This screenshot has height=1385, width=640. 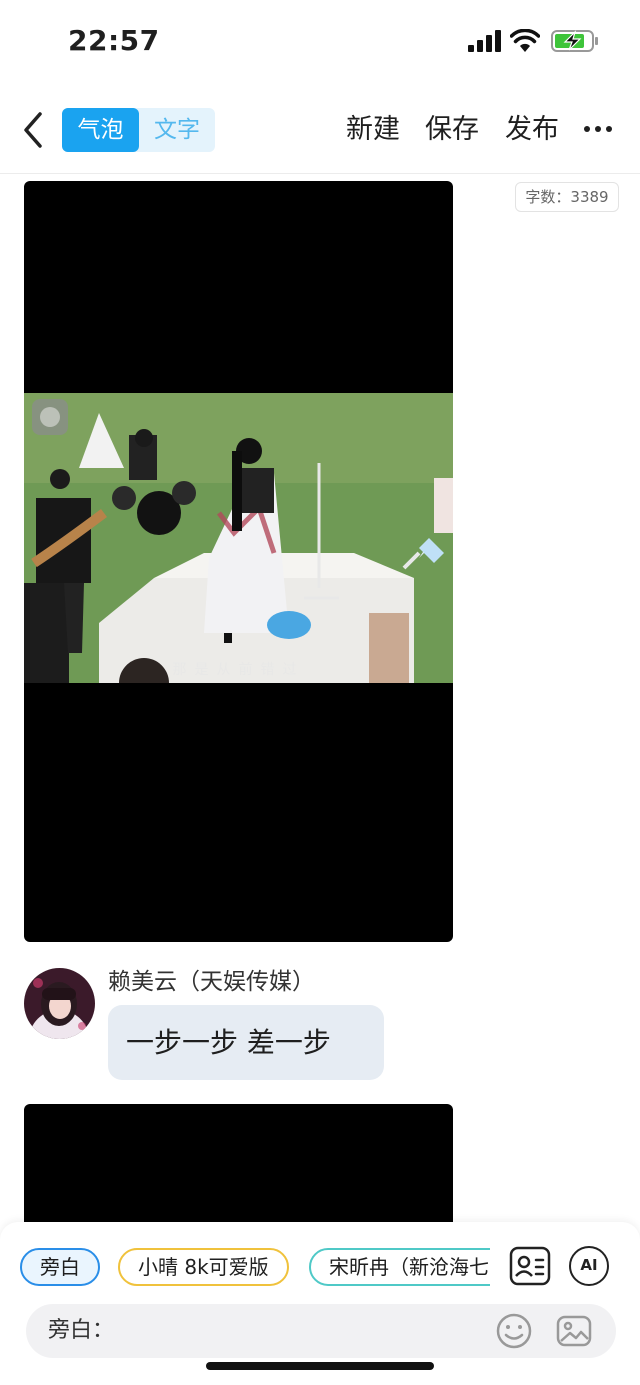 I want to click on role-chip-songxinran: 宋昕冉（新沧海七, so click(x=399, y=1267).